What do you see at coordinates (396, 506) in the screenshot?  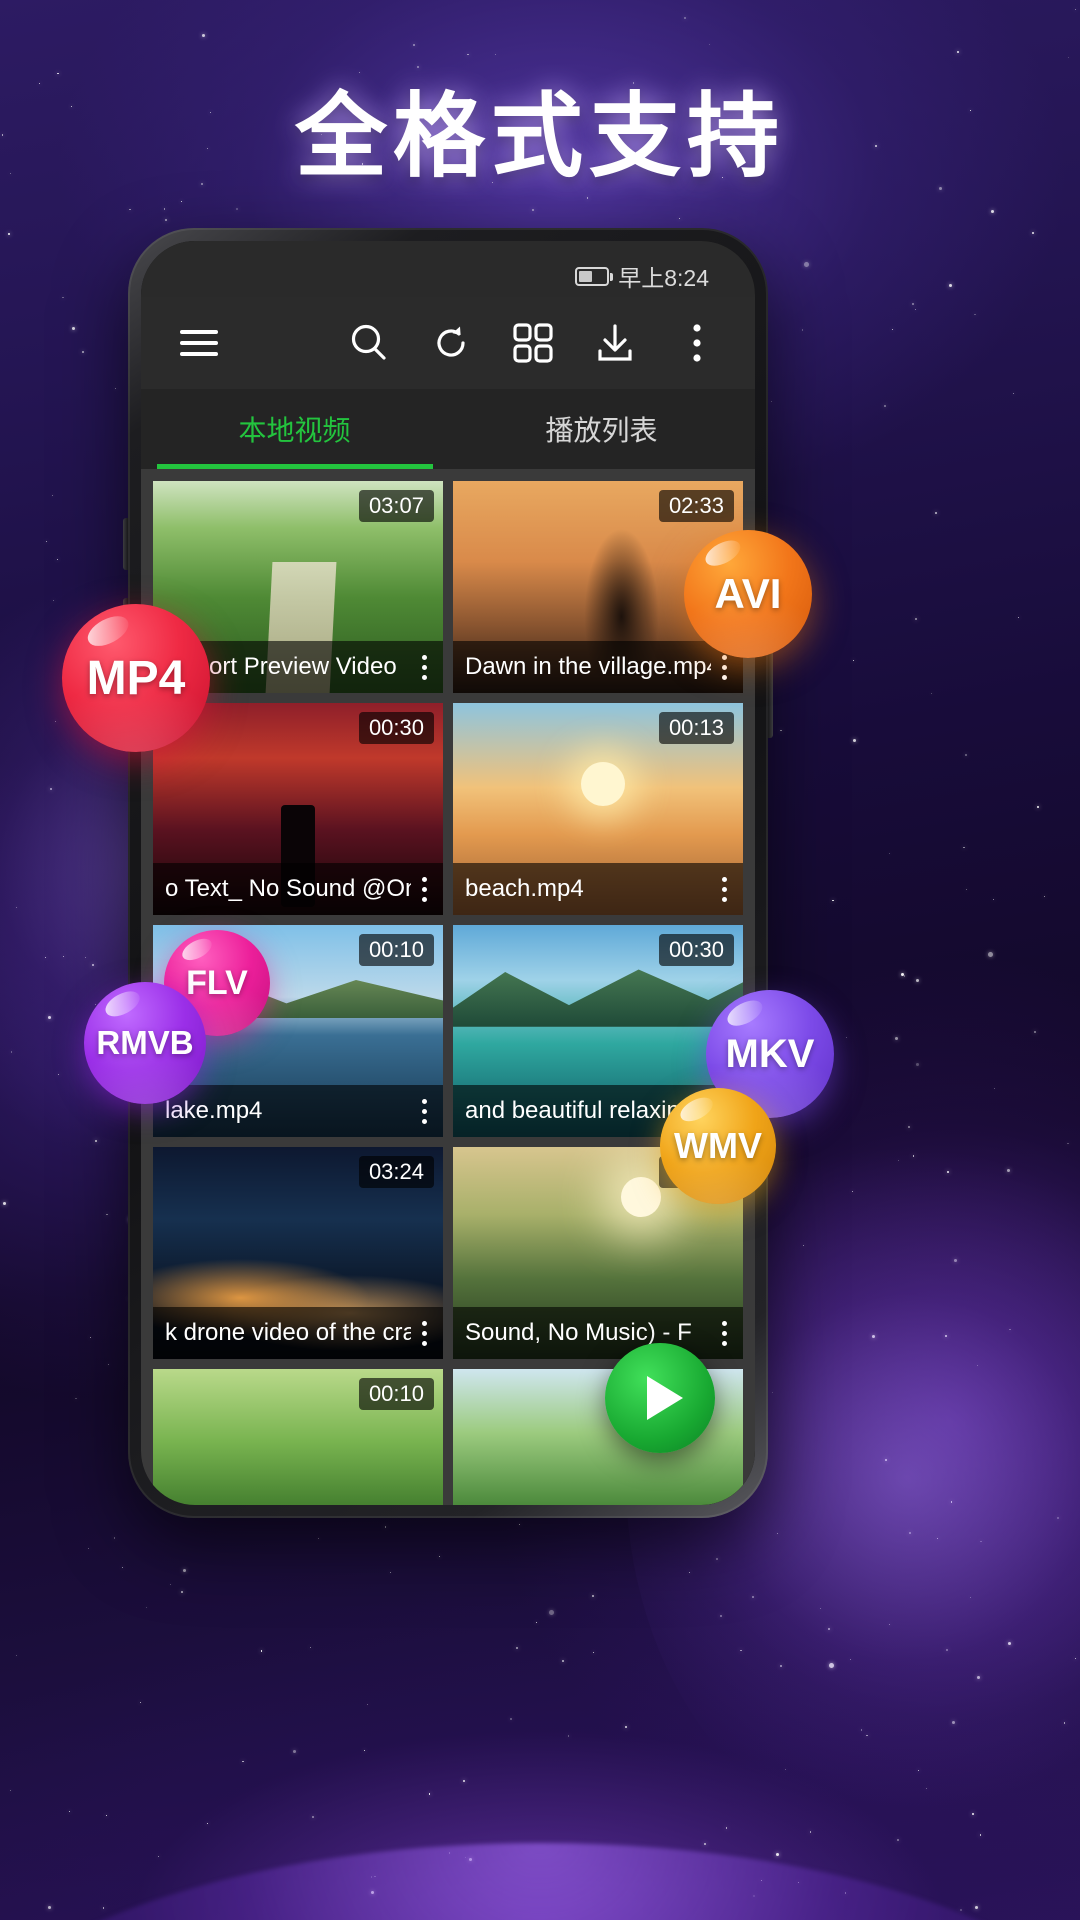 I see `video-duration: 03:07` at bounding box center [396, 506].